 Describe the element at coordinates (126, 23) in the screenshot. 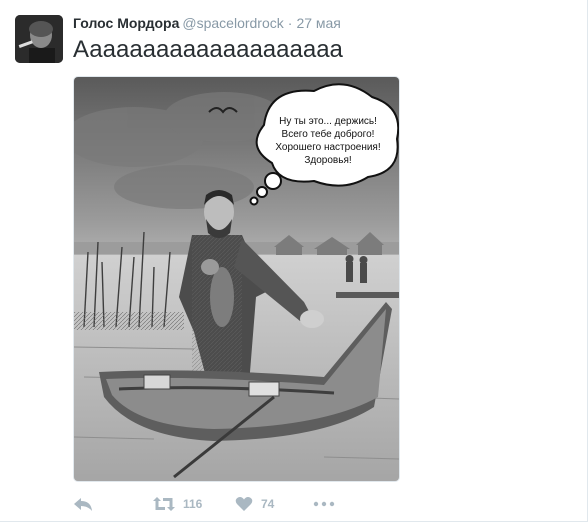

I see `author-name: Голос Мордора` at that location.